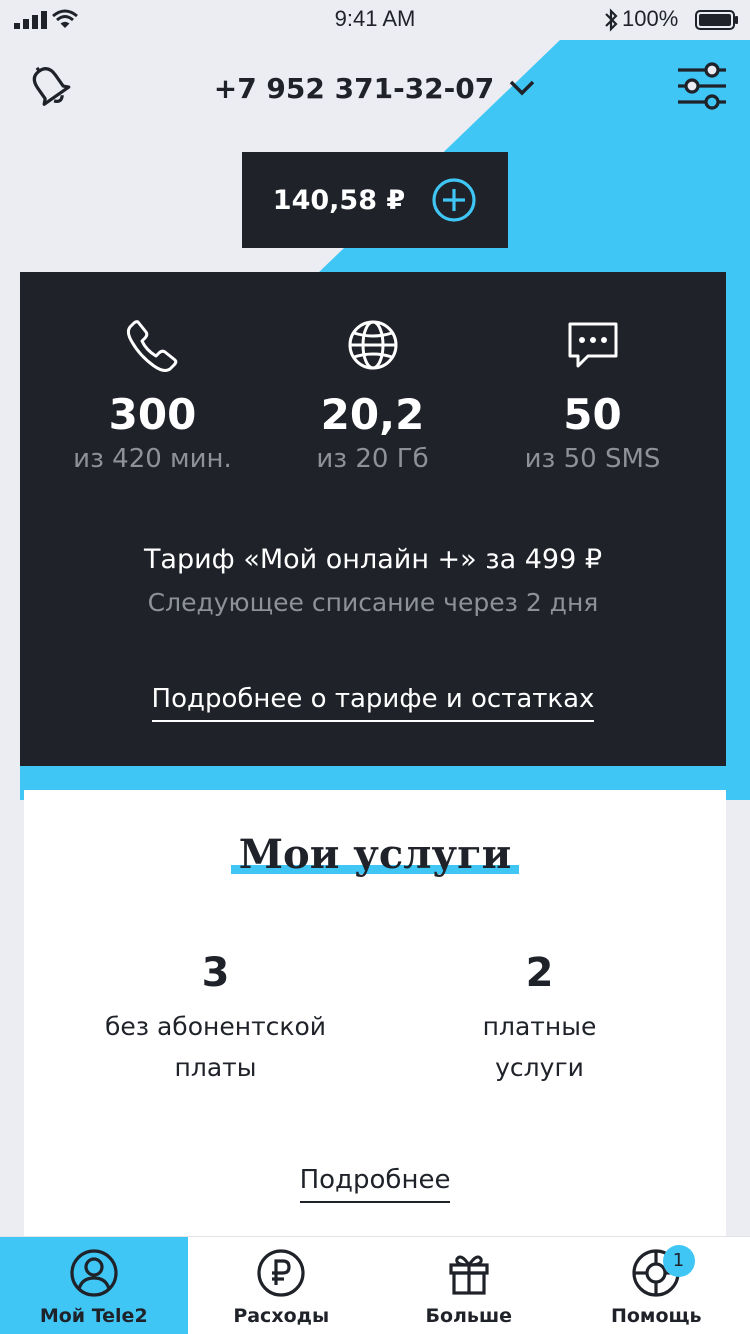 The width and height of the screenshot is (750, 1334). What do you see at coordinates (372, 345) in the screenshot?
I see `globe-icon` at bounding box center [372, 345].